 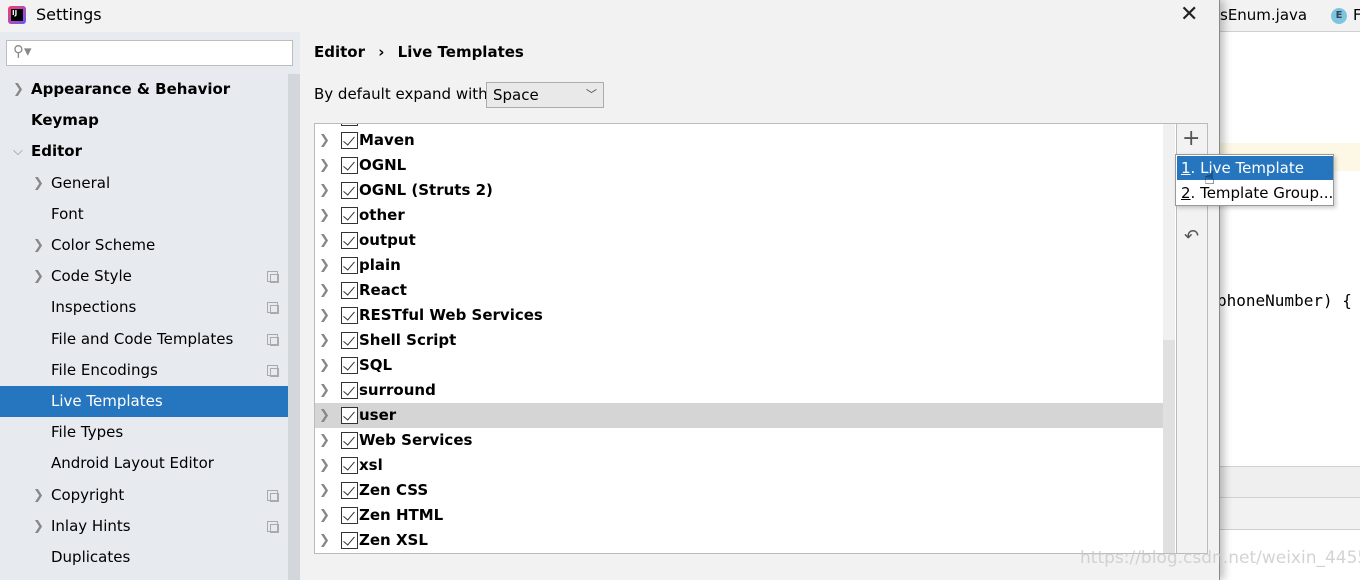 I want to click on sidebar-item: ❯ Color Scheme, so click(x=144, y=245).